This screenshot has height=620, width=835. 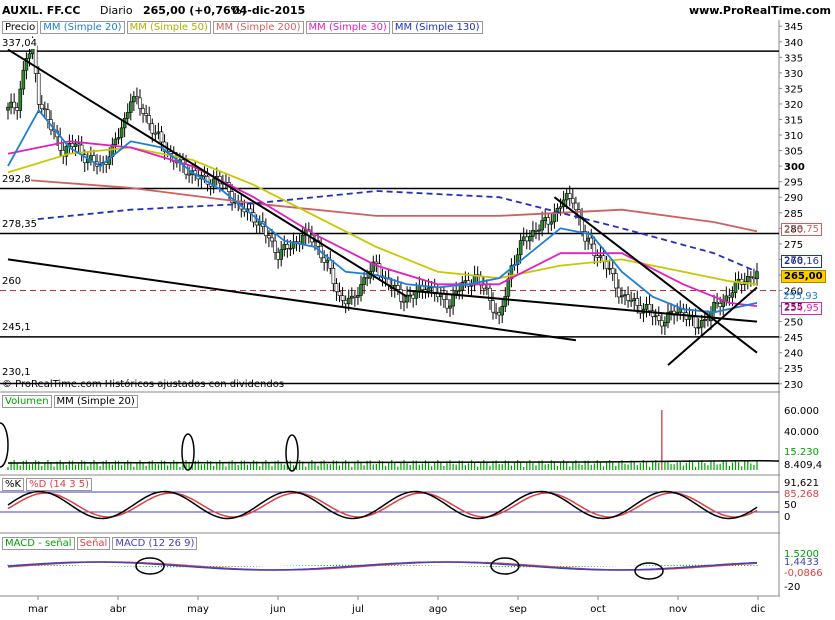 I want to click on price-tick-label: 240, so click(x=793, y=354).